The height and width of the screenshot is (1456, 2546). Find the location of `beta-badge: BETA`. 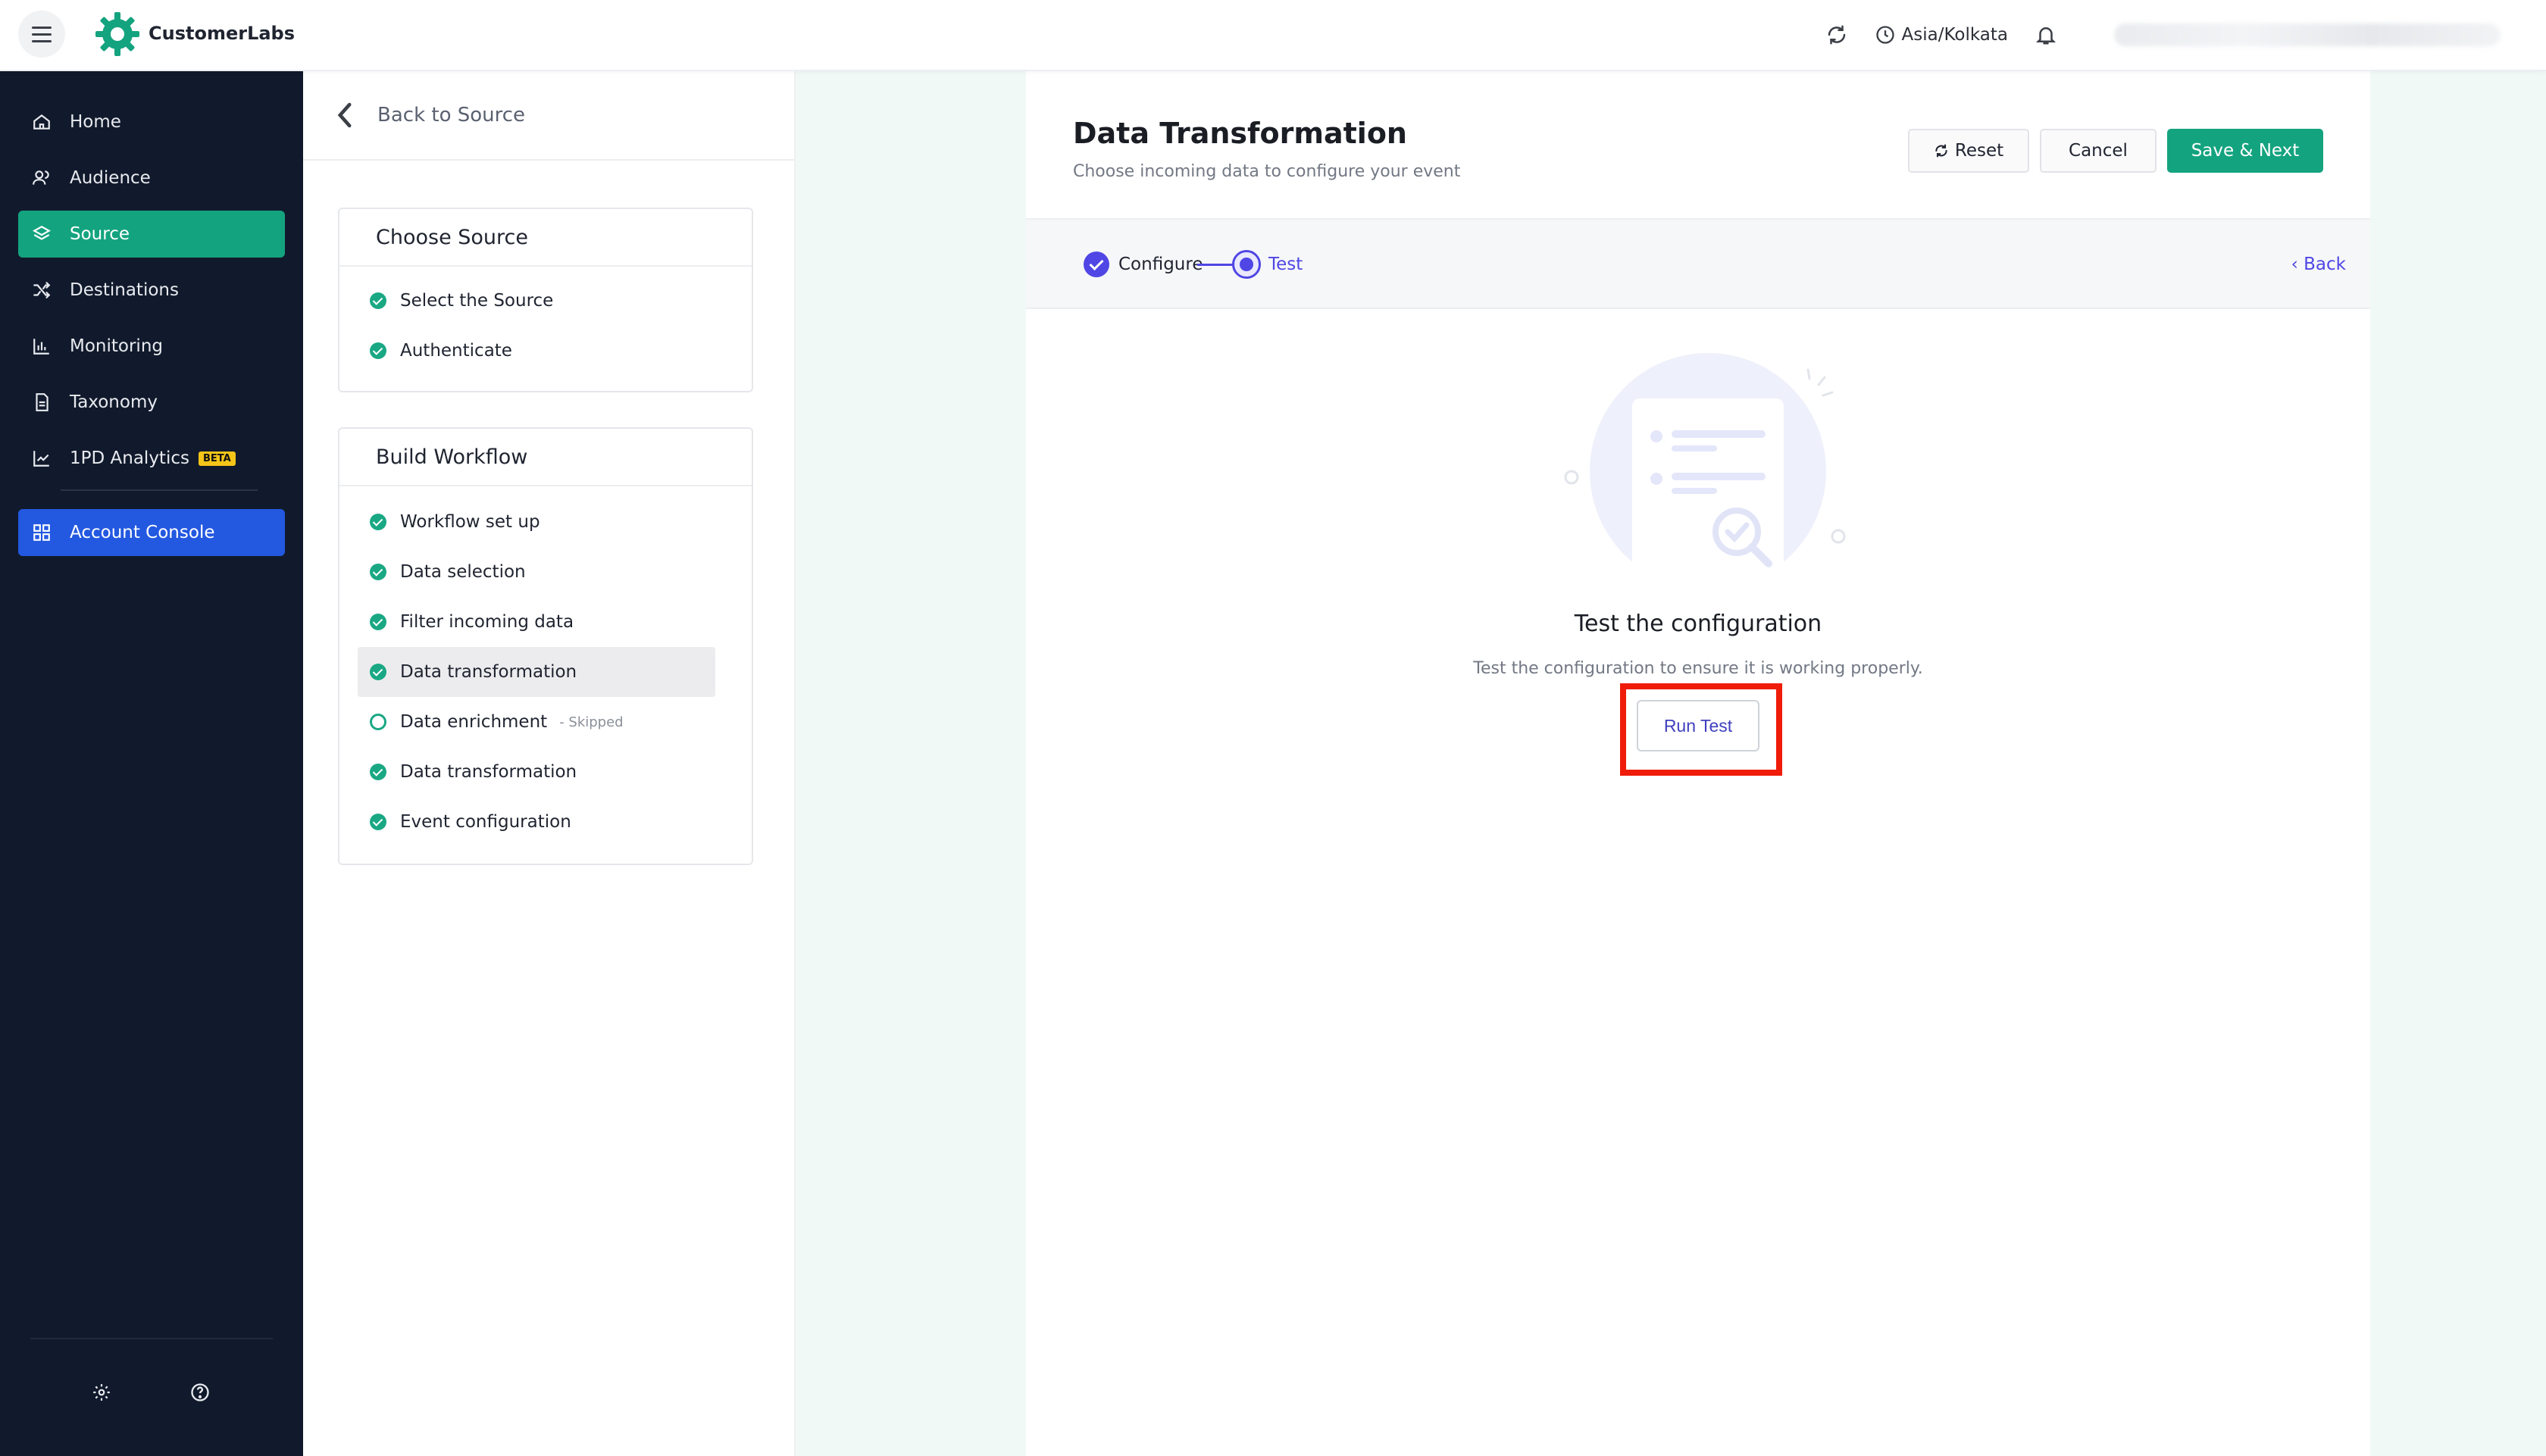

beta-badge: BETA is located at coordinates (217, 458).